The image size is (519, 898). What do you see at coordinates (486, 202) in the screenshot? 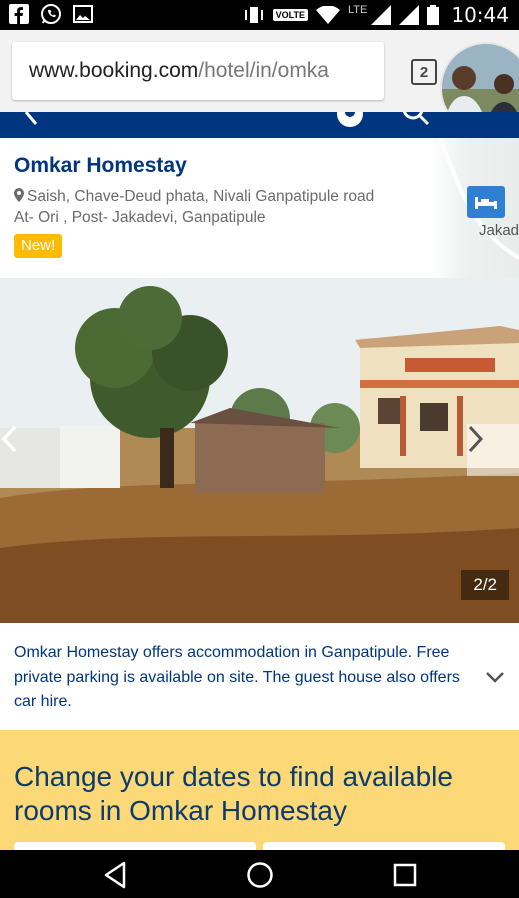
I see `hotel-map-marker-icon` at bounding box center [486, 202].